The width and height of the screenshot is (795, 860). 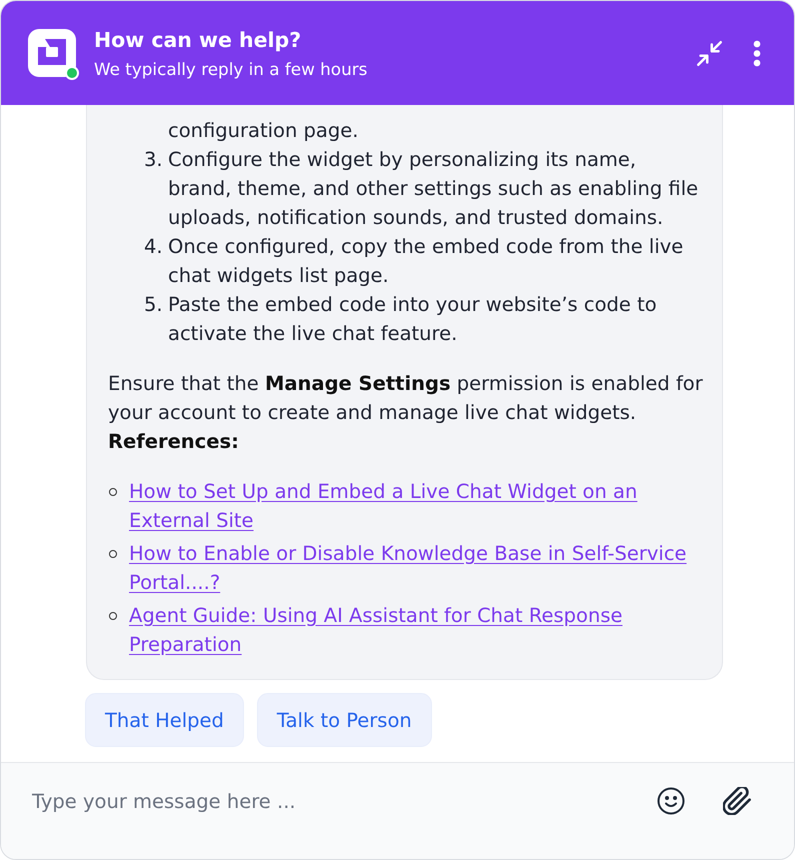 What do you see at coordinates (231, 69) in the screenshot?
I see `header-subtitle: We typically reply in a few hours` at bounding box center [231, 69].